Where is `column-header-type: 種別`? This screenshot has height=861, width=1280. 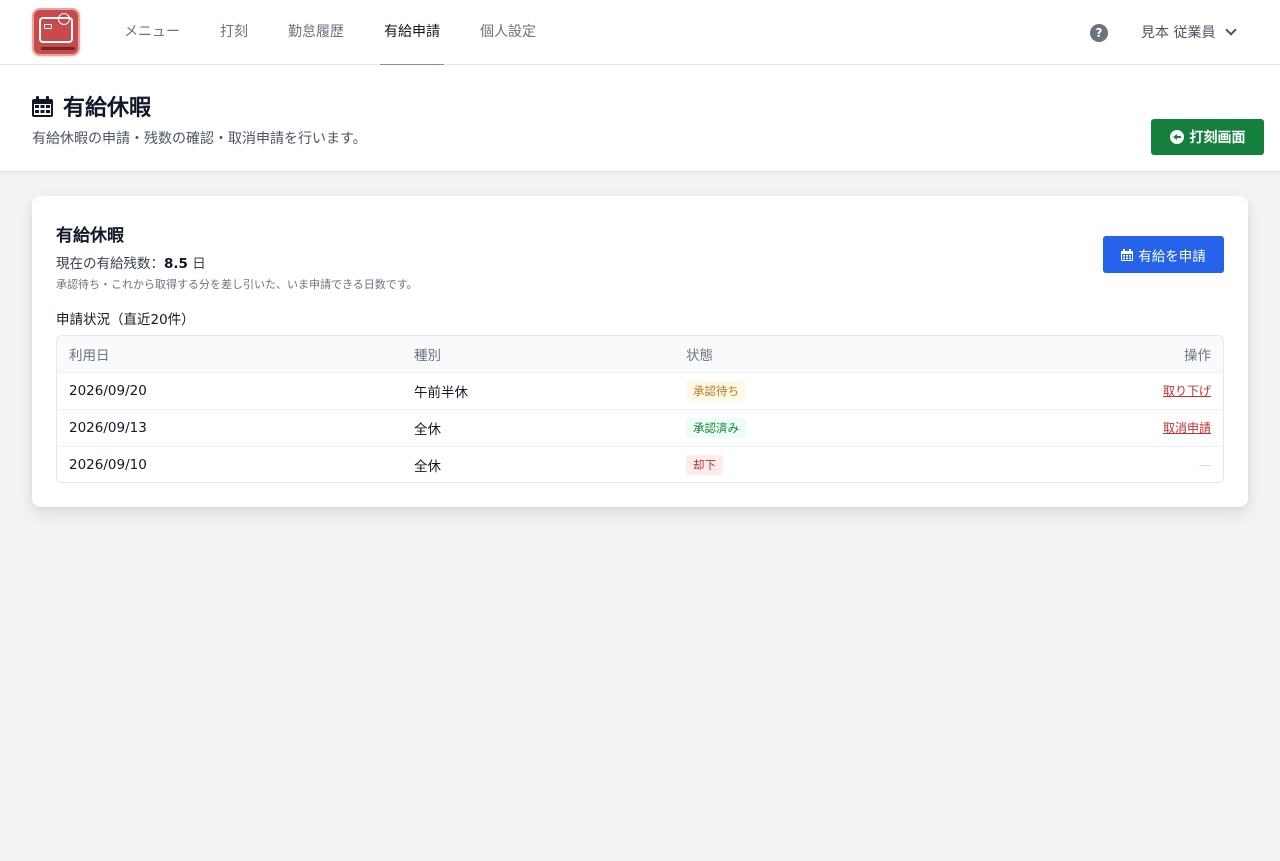
column-header-type: 種別 is located at coordinates (427, 355).